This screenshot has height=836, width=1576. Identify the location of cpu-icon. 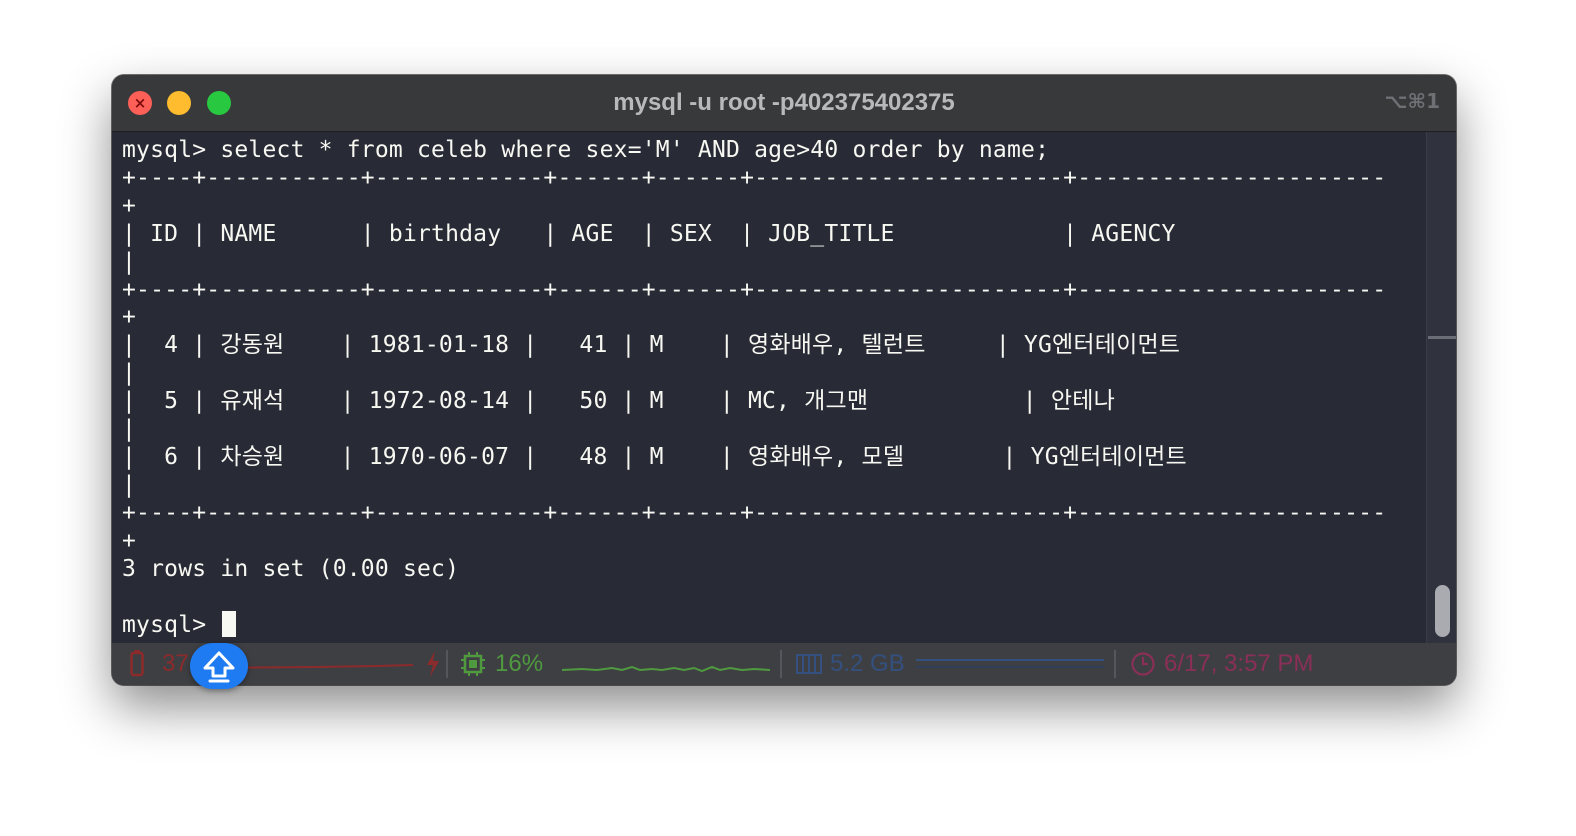
(473, 664).